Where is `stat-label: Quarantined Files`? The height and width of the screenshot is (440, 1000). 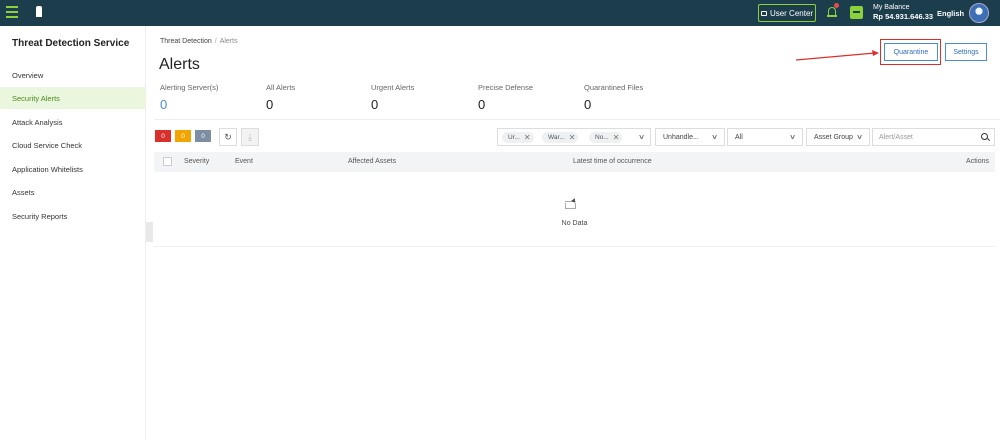 stat-label: Quarantined Files is located at coordinates (614, 87).